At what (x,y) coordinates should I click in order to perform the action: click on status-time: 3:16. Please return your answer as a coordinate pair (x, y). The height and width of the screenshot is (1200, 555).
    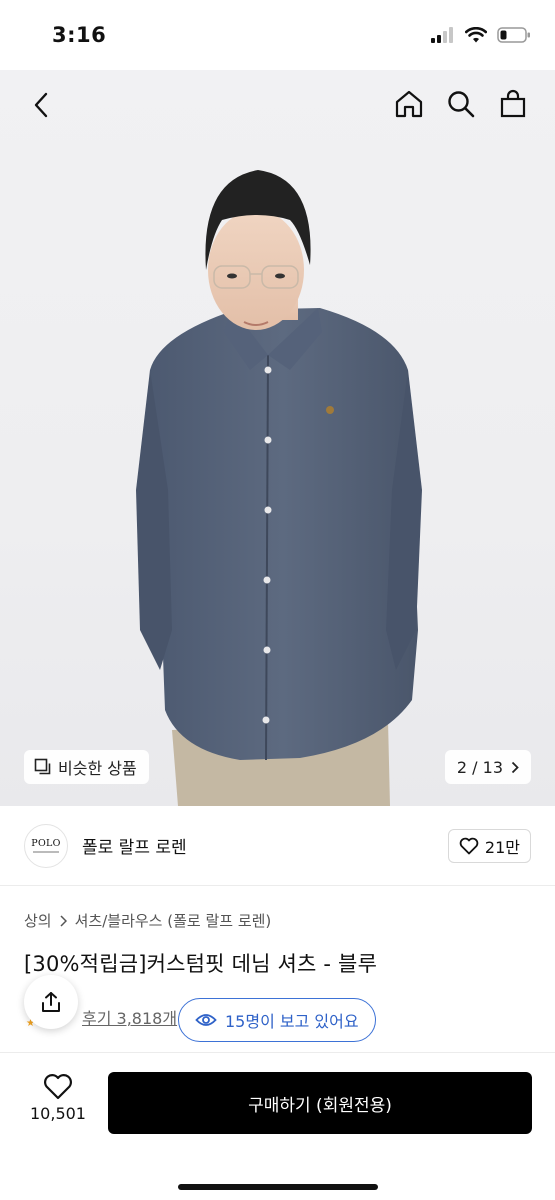
    Looking at the image, I should click on (79, 35).